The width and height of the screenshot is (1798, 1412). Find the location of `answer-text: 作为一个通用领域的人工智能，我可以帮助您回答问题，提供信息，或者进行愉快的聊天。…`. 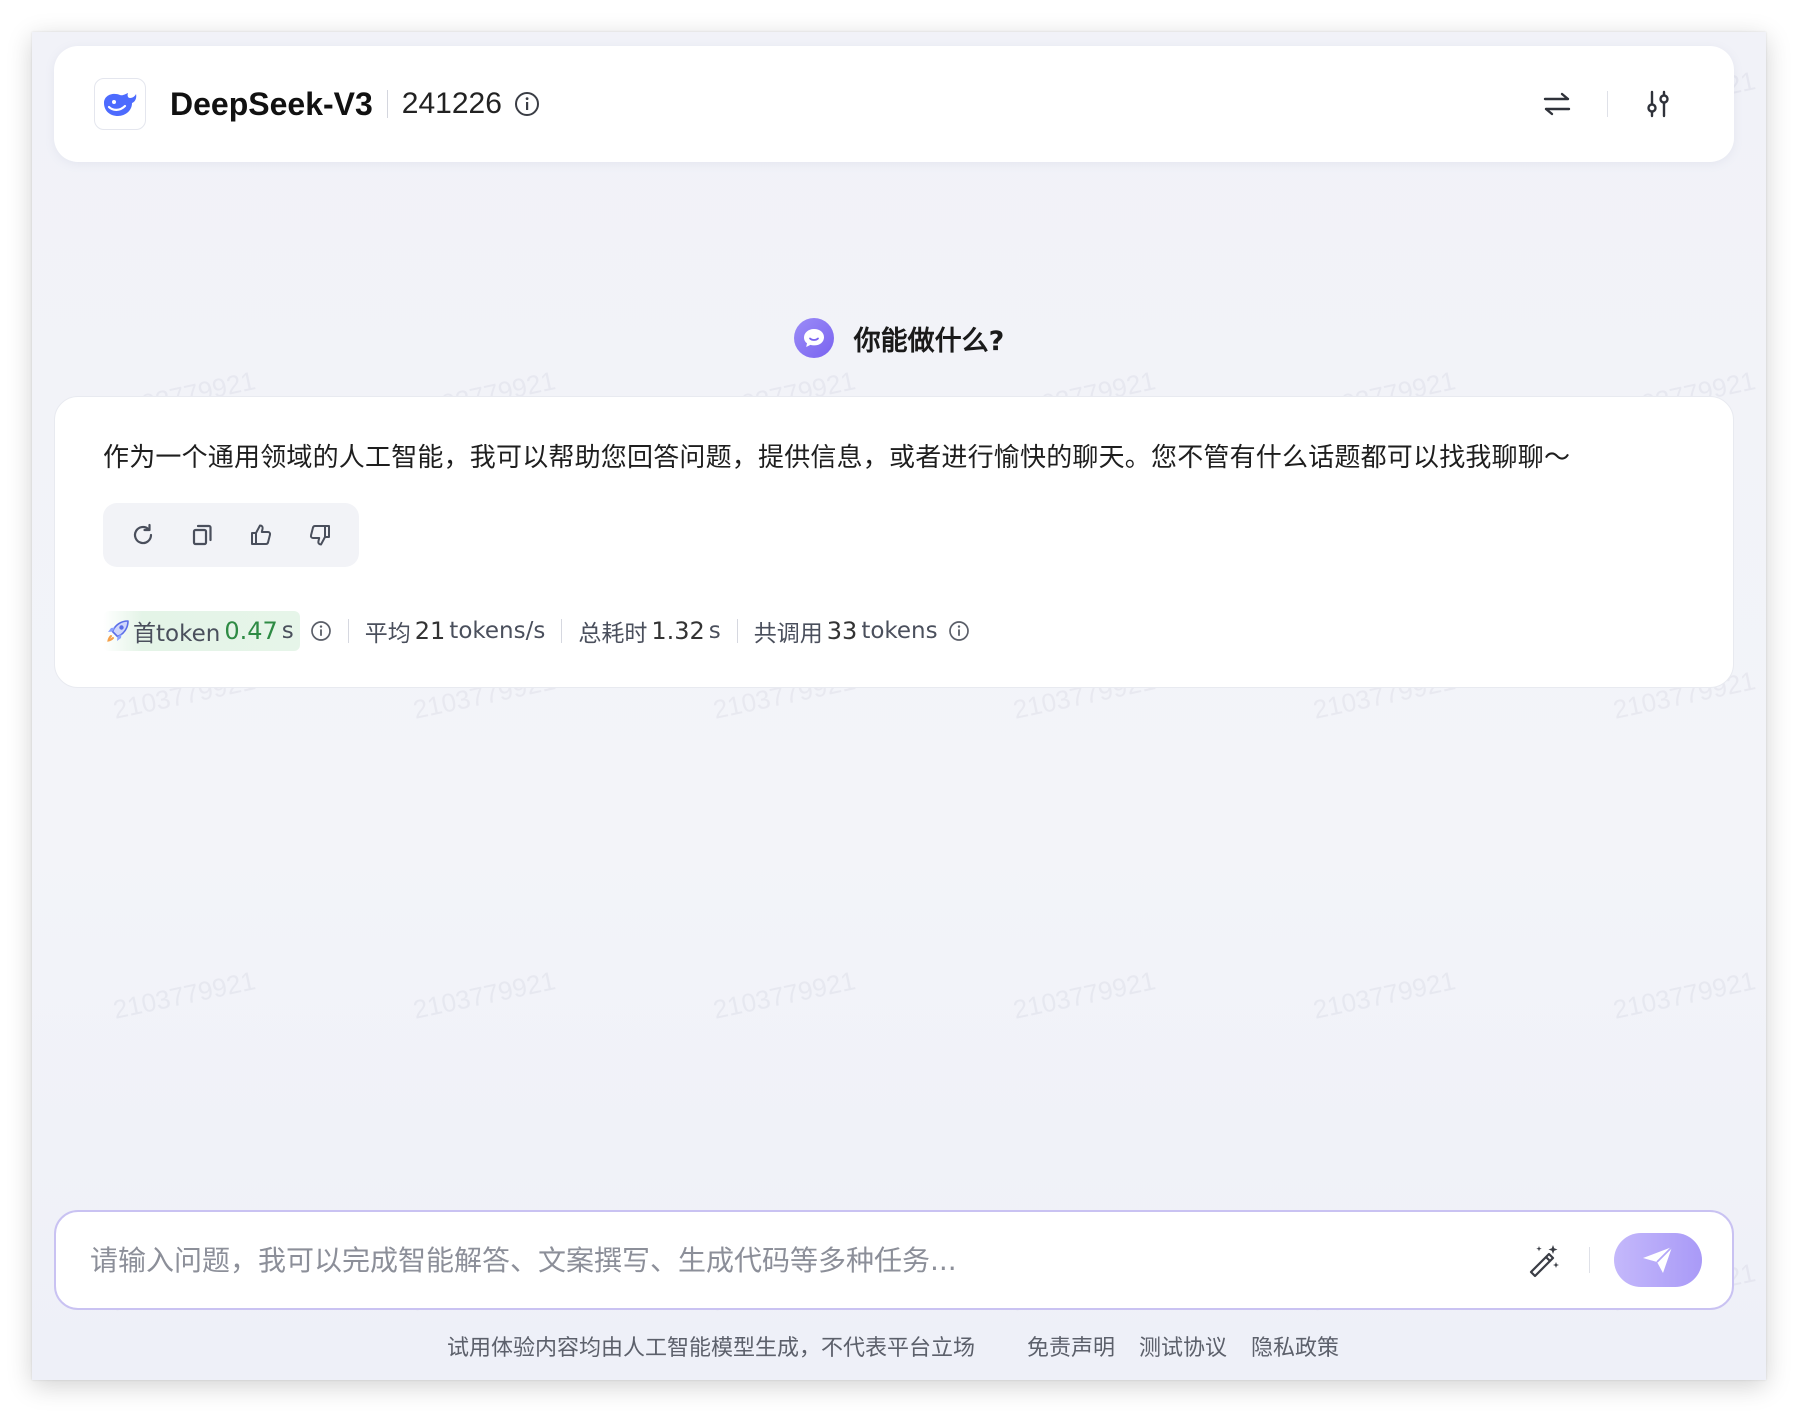

answer-text: 作为一个通用领域的人工智能，我可以帮助您回答问题，提供信息，或者进行愉快的聊天。… is located at coordinates (837, 458).